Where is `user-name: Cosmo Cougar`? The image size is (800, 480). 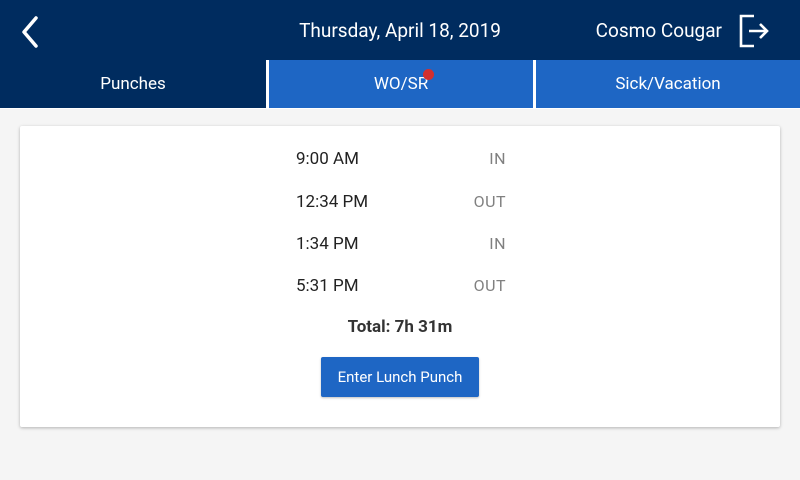 user-name: Cosmo Cougar is located at coordinates (658, 30).